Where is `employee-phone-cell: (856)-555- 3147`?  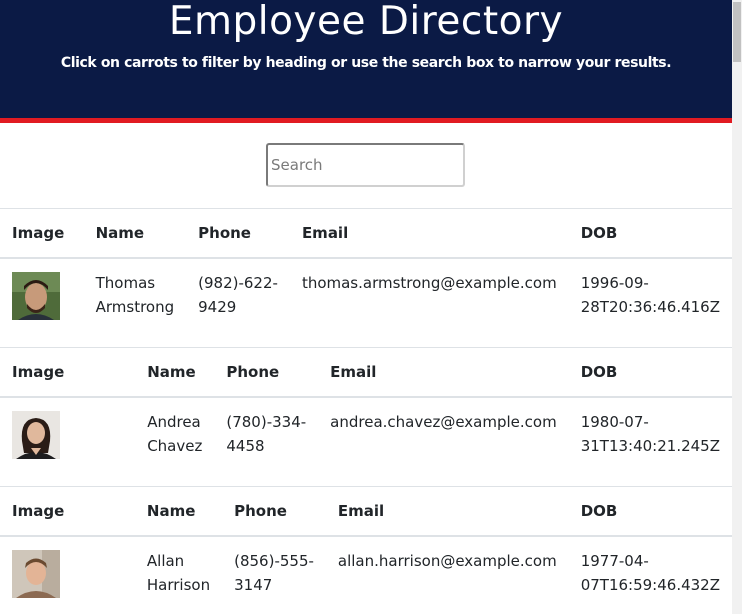
employee-phone-cell: (856)-555- 3147 is located at coordinates (274, 573).